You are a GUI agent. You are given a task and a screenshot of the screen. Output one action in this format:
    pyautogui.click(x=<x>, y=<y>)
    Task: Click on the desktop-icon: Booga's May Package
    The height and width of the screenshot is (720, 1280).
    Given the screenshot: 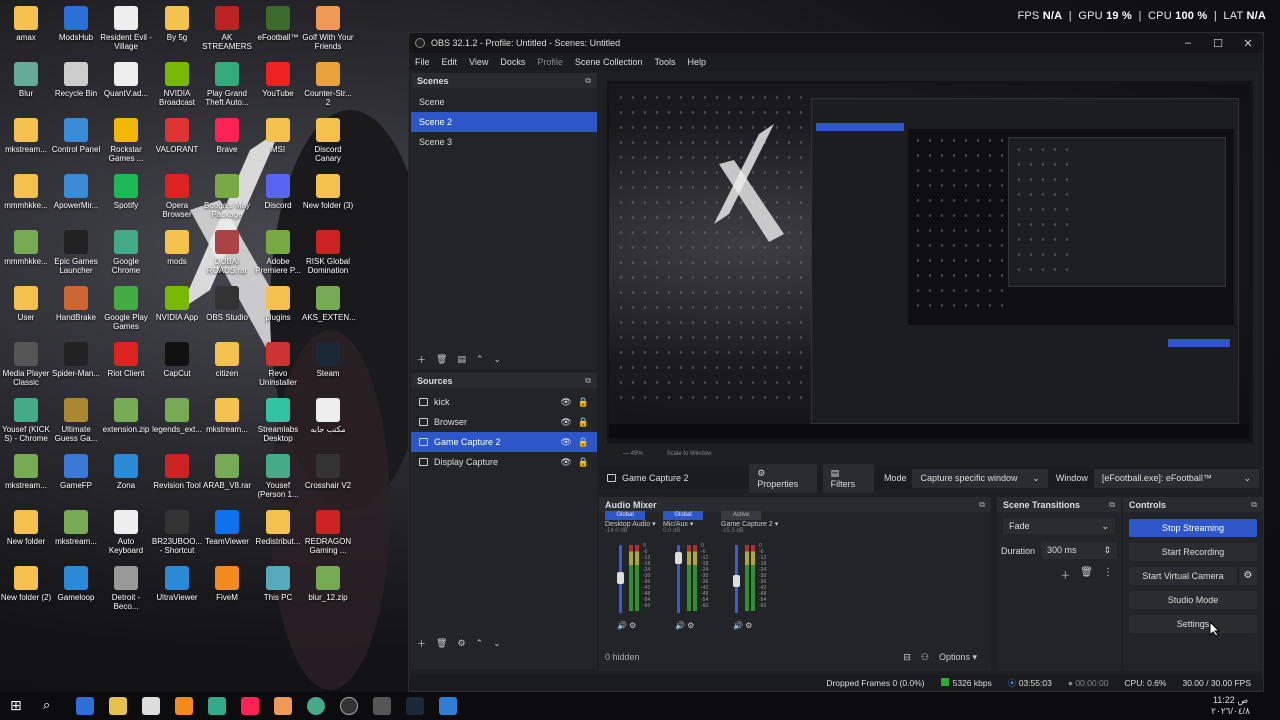 What is the action you would take?
    pyautogui.click(x=227, y=196)
    